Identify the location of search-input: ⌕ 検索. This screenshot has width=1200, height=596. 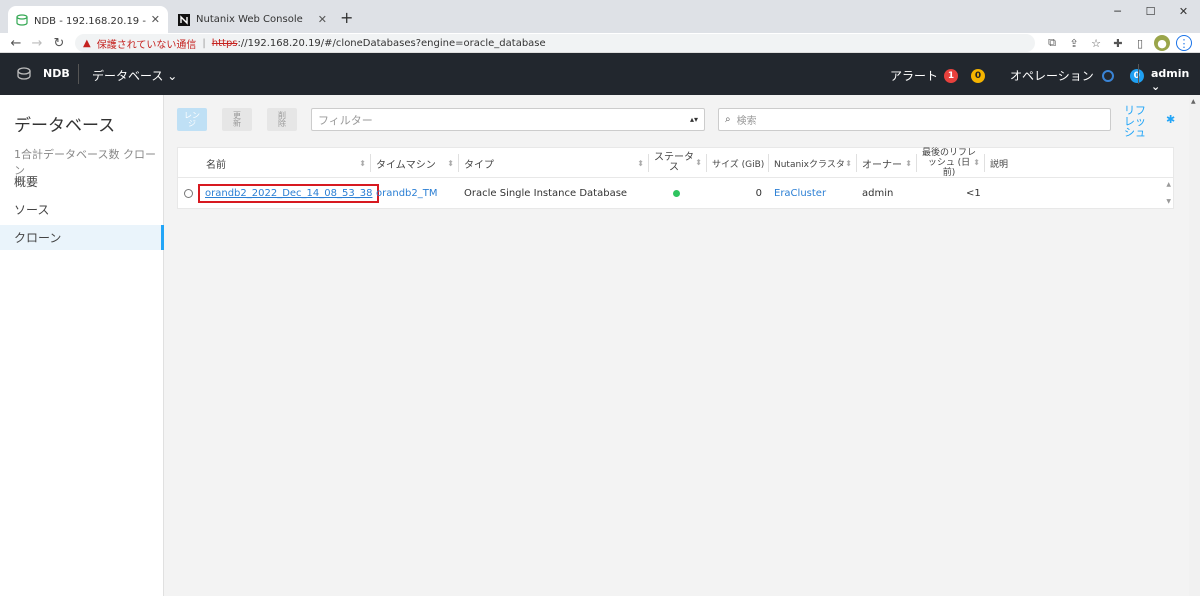
(914, 119).